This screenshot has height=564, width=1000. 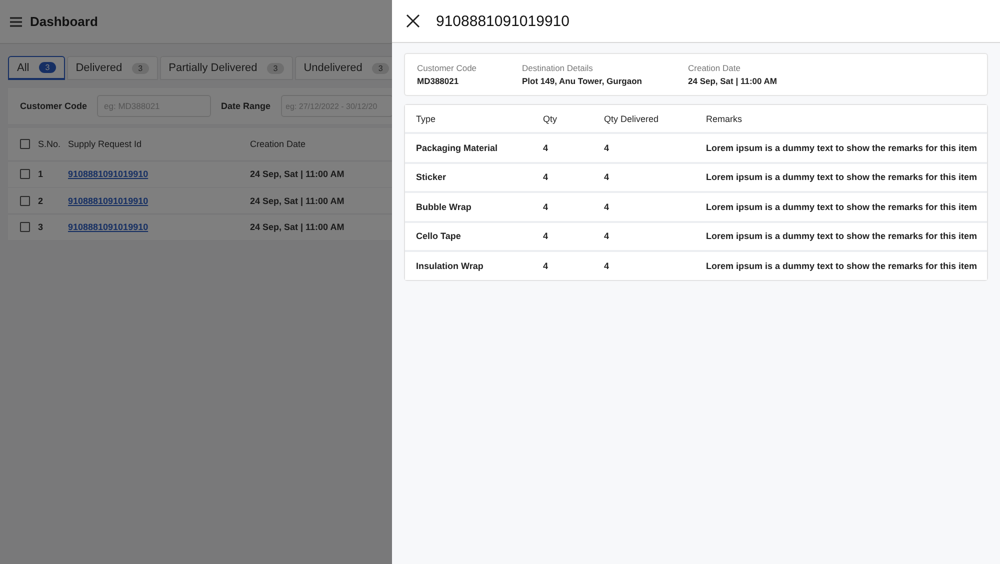 I want to click on detail-label: Creation Date, so click(x=715, y=68).